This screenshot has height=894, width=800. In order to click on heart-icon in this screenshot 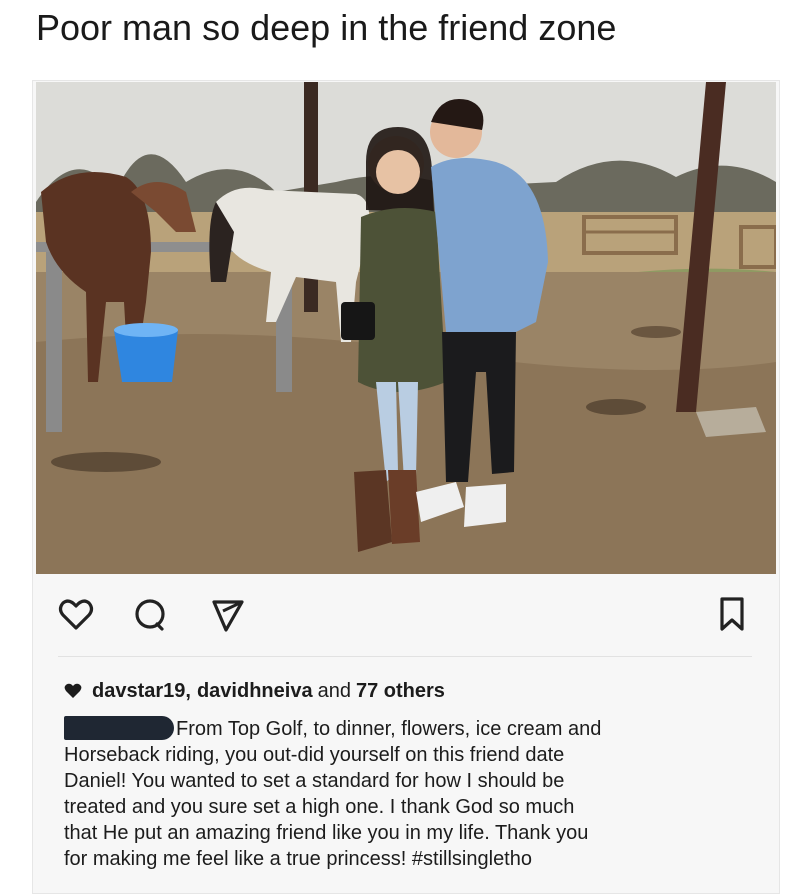, I will do `click(76, 614)`.